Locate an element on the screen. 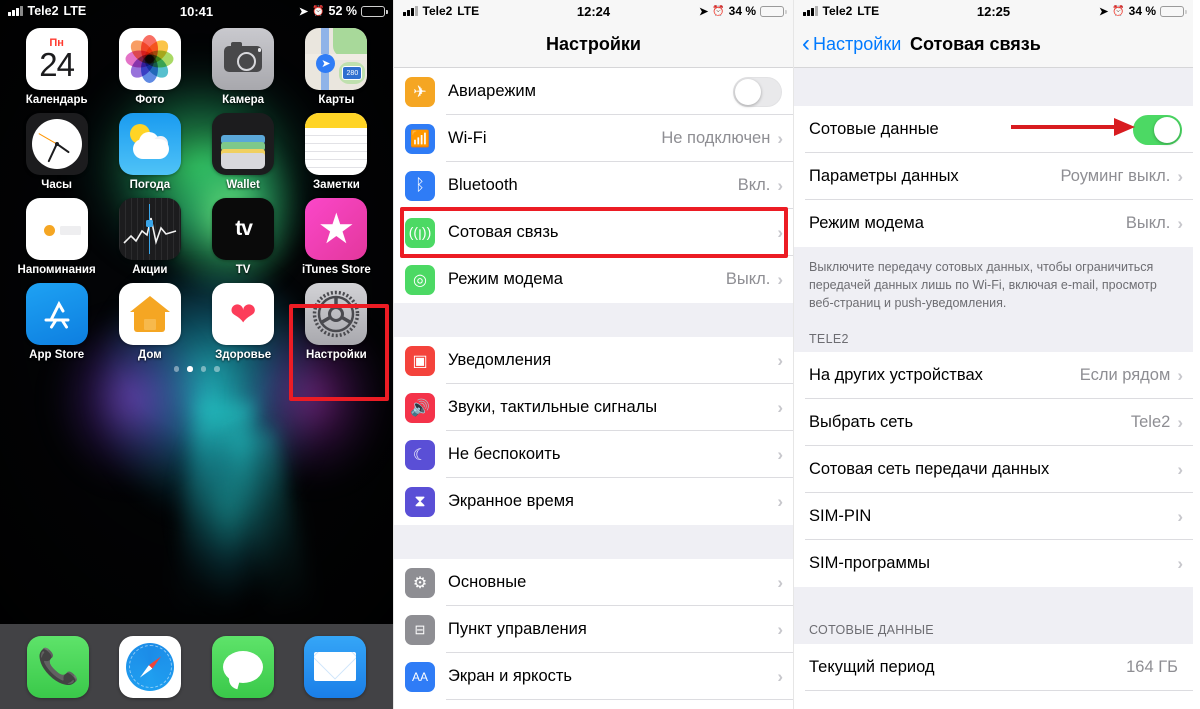 This screenshot has width=1200, height=709. itunes-store-icon: ★ is located at coordinates (336, 229).